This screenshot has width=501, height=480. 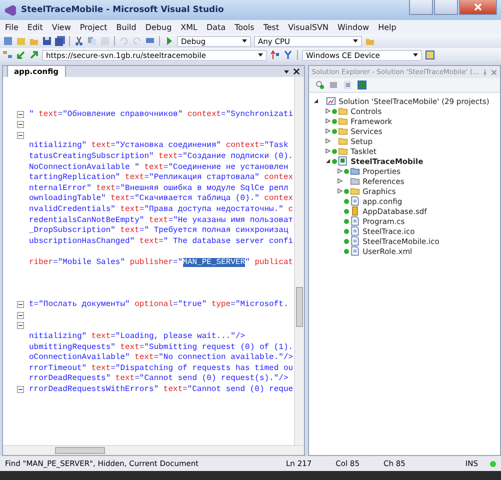 I want to click on menu-item: Test, so click(x=271, y=27).